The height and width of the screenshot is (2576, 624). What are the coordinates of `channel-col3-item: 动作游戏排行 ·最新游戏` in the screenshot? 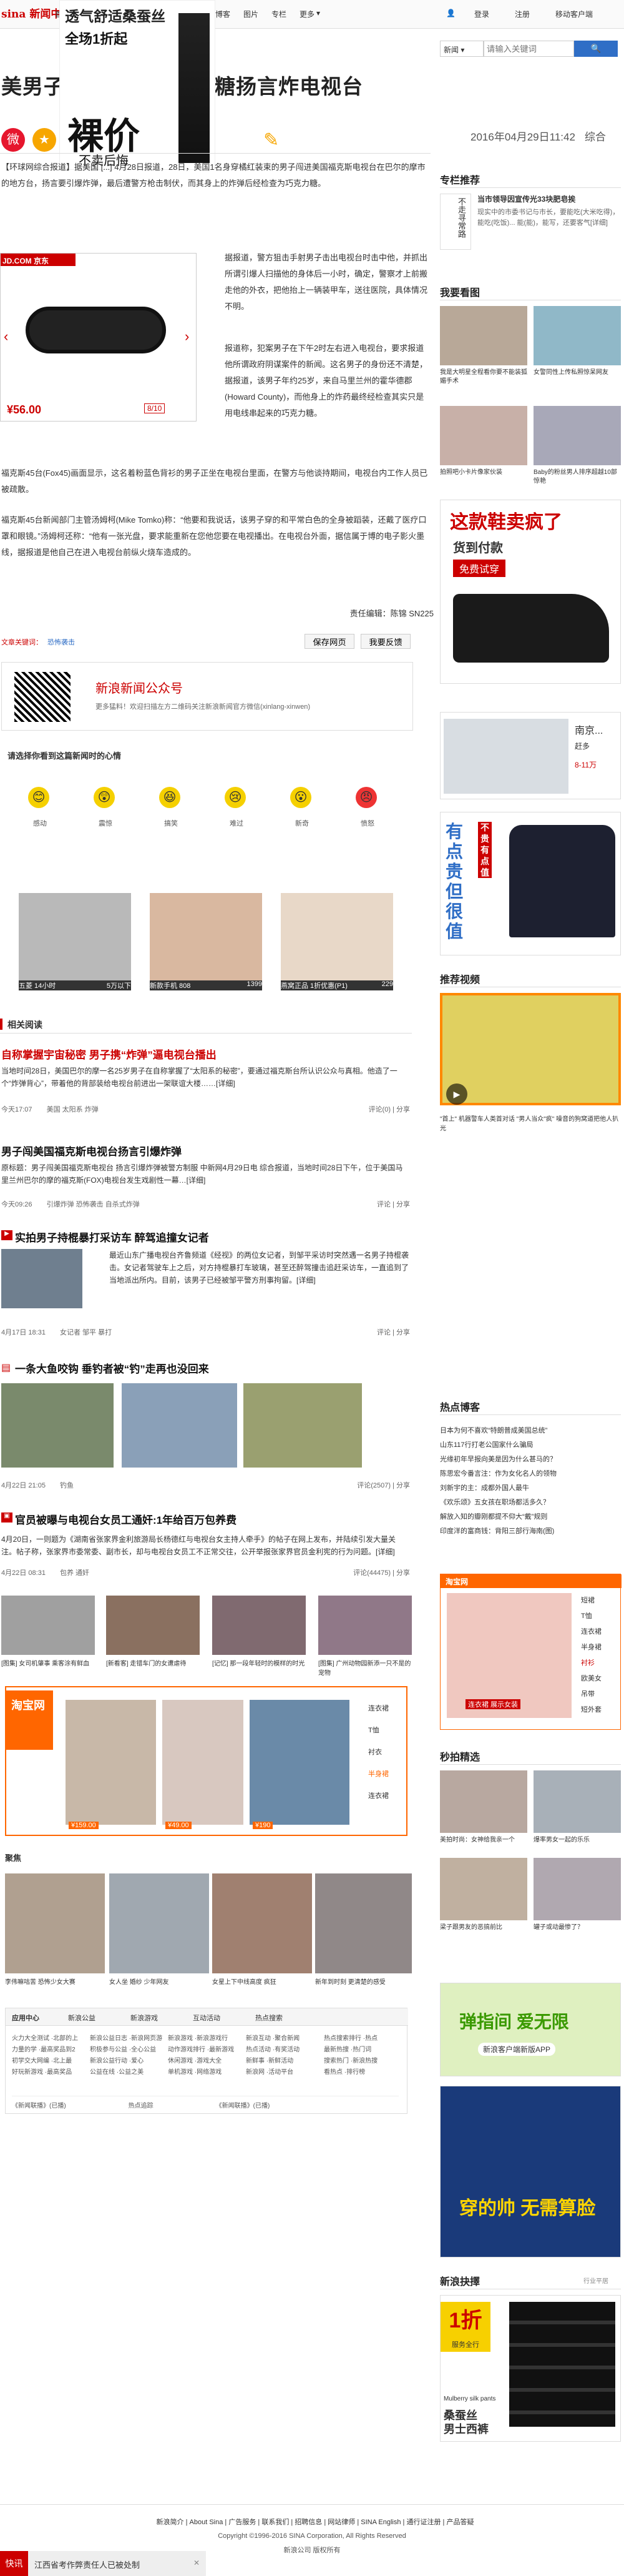 It's located at (205, 2051).